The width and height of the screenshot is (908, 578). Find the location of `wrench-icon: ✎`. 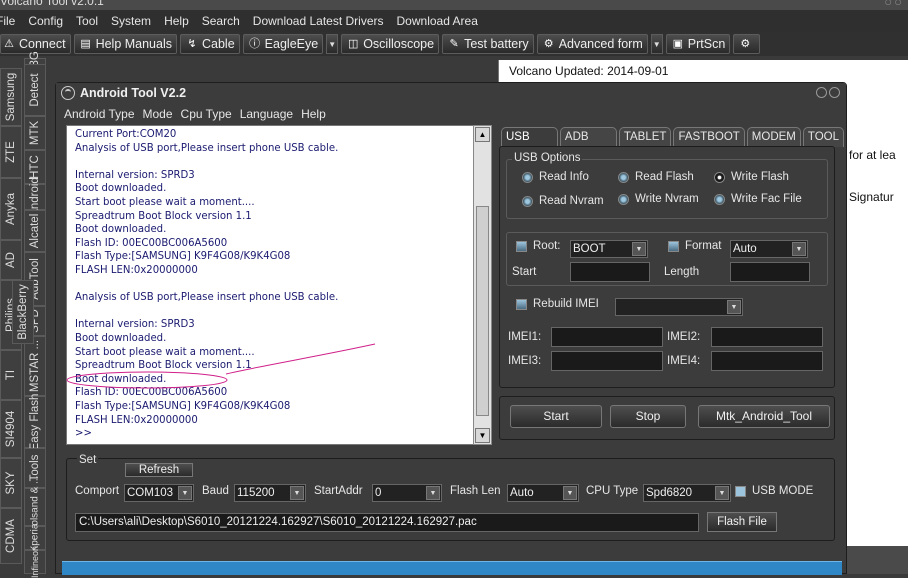

wrench-icon: ✎ is located at coordinates (454, 44).